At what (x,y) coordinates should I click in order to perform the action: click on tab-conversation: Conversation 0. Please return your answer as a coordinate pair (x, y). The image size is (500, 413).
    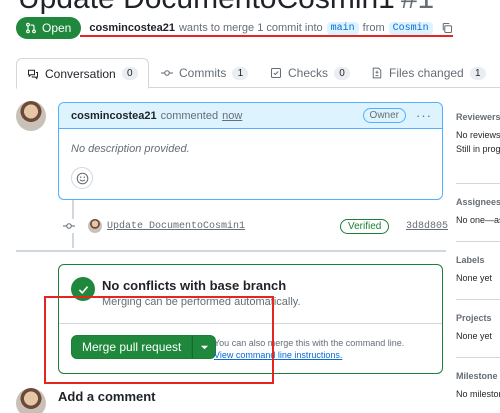
    Looking at the image, I should click on (82, 73).